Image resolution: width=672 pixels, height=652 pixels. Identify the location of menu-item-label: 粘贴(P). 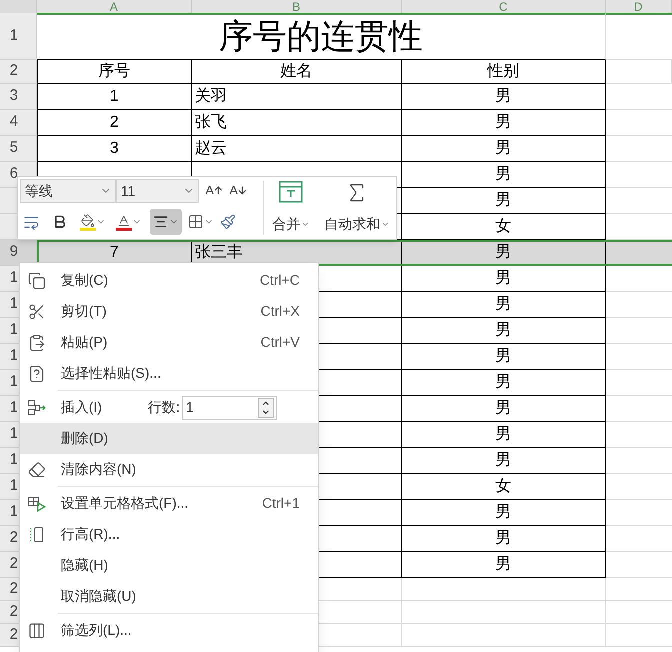
(84, 342).